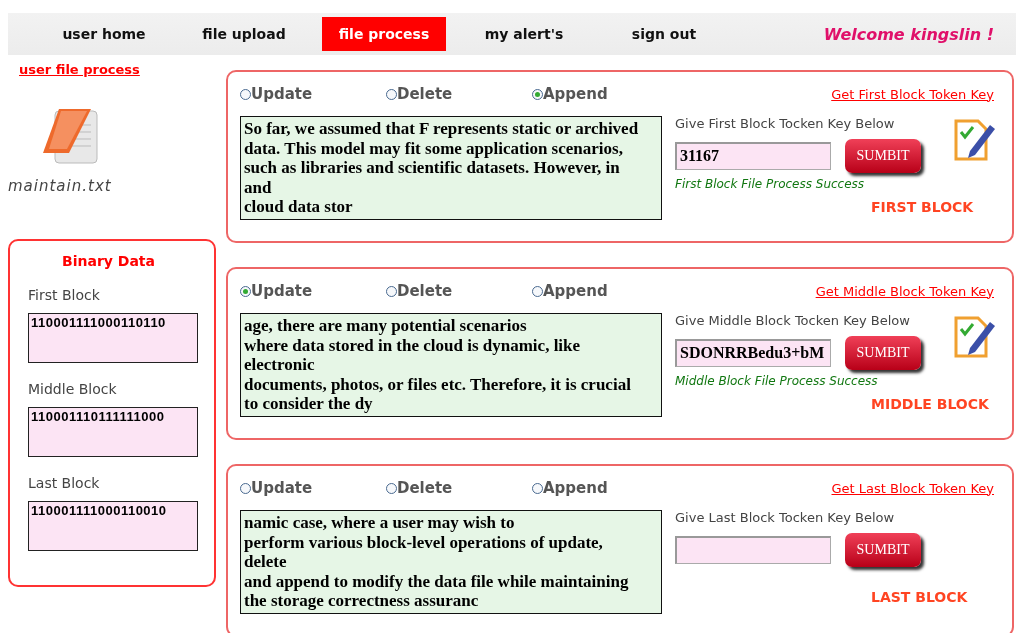  What do you see at coordinates (912, 94) in the screenshot?
I see `token-key-link: Get First Block Token Key` at bounding box center [912, 94].